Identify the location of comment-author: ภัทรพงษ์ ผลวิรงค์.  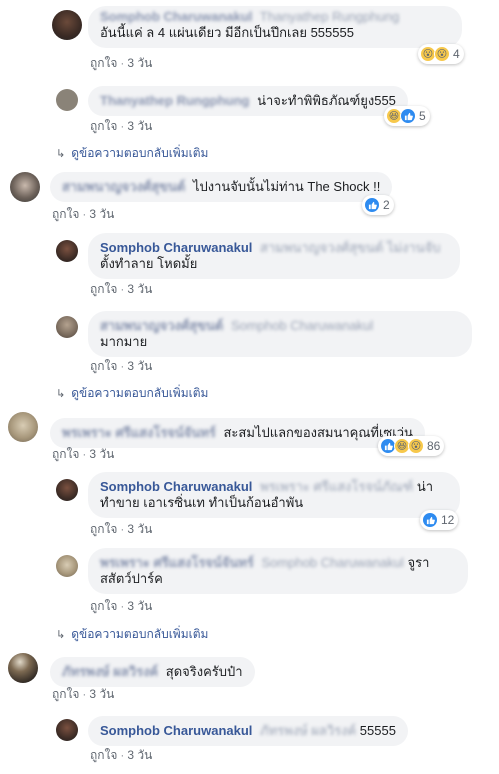
(110, 671).